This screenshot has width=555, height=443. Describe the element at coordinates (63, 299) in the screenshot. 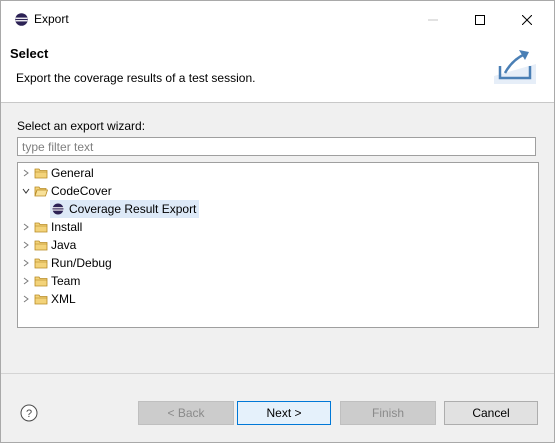

I see `tree-item-label: XML` at that location.